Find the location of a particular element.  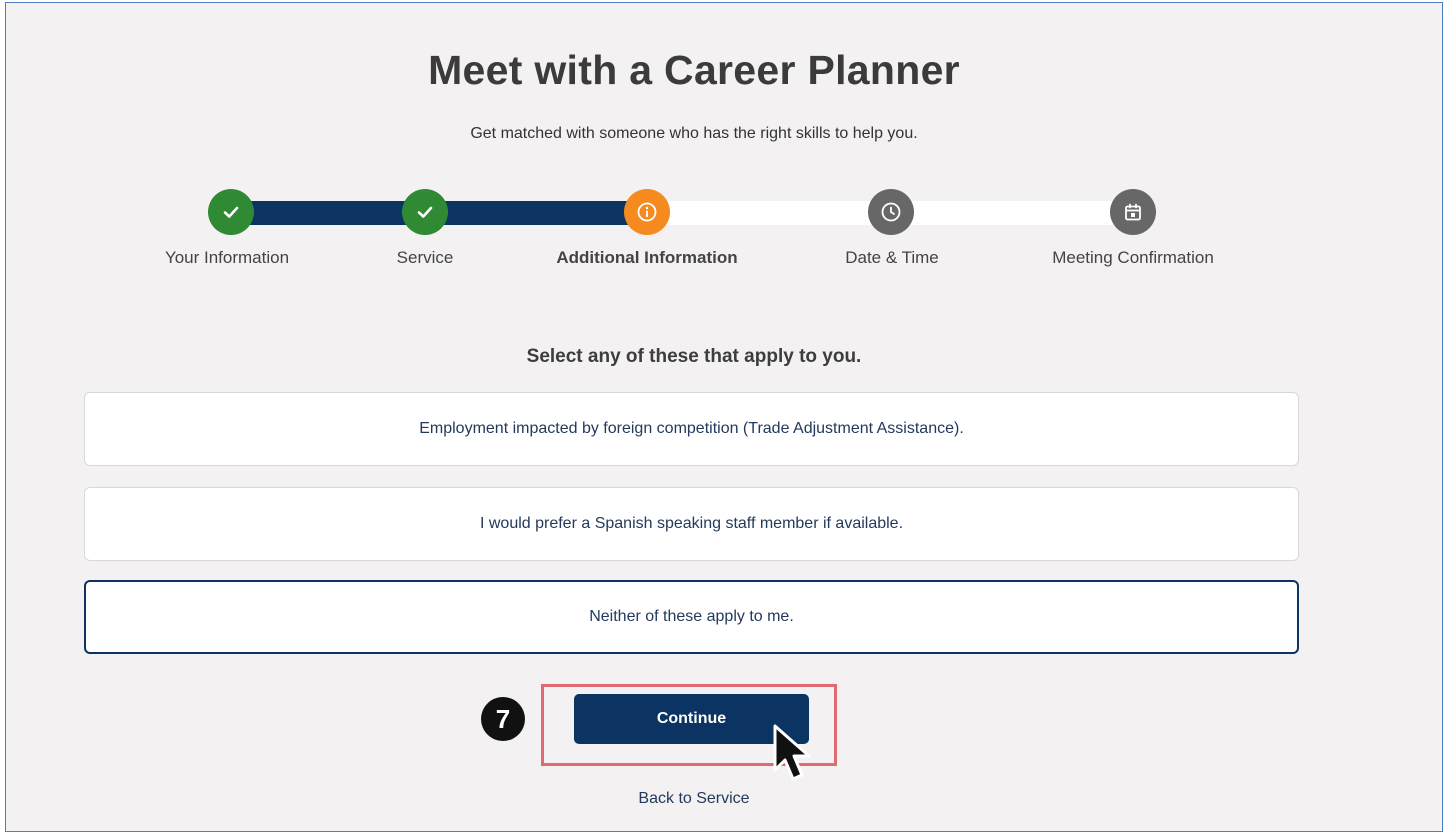

step-meeting-confirmation is located at coordinates (1133, 212).